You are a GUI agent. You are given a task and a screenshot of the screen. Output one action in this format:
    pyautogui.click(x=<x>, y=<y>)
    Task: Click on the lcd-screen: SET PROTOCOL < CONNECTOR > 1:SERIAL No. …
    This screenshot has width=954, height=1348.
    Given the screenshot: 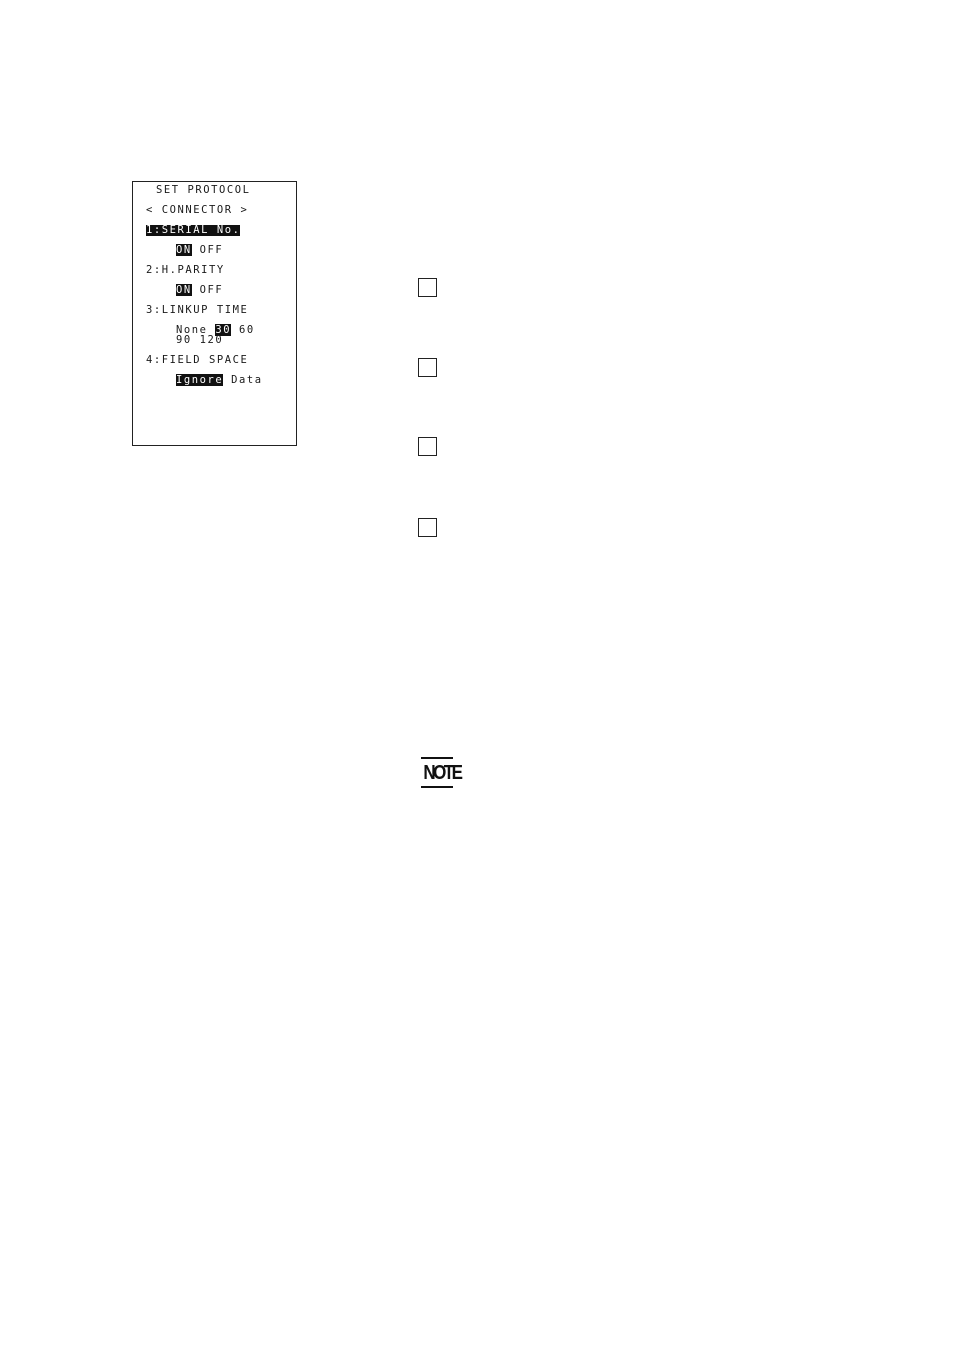 What is the action you would take?
    pyautogui.click(x=214, y=313)
    